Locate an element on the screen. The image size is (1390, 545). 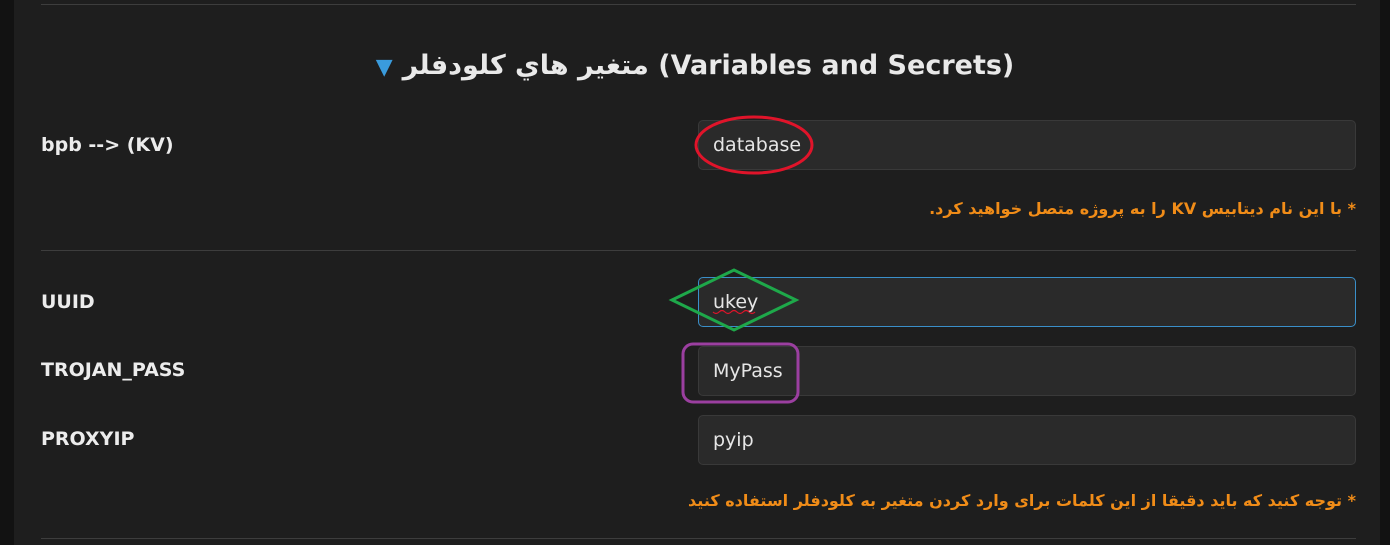
bottom-divider is located at coordinates (698, 538).